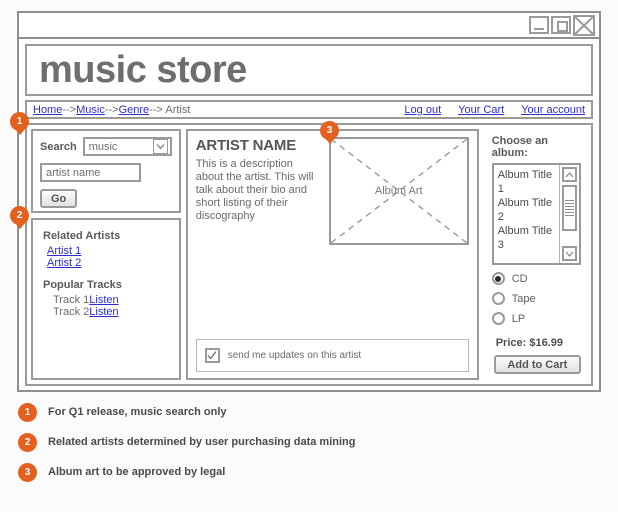 This screenshot has height=512, width=618. Describe the element at coordinates (523, 298) in the screenshot. I see `format-label-tape: Tape` at that location.